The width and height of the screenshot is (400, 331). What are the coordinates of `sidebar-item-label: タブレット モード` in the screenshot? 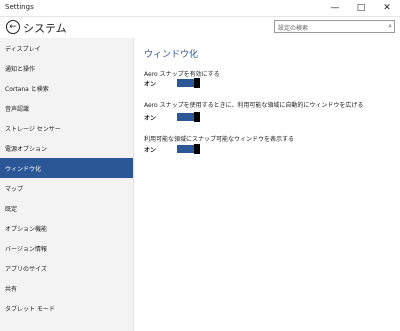 It's located at (30, 309).